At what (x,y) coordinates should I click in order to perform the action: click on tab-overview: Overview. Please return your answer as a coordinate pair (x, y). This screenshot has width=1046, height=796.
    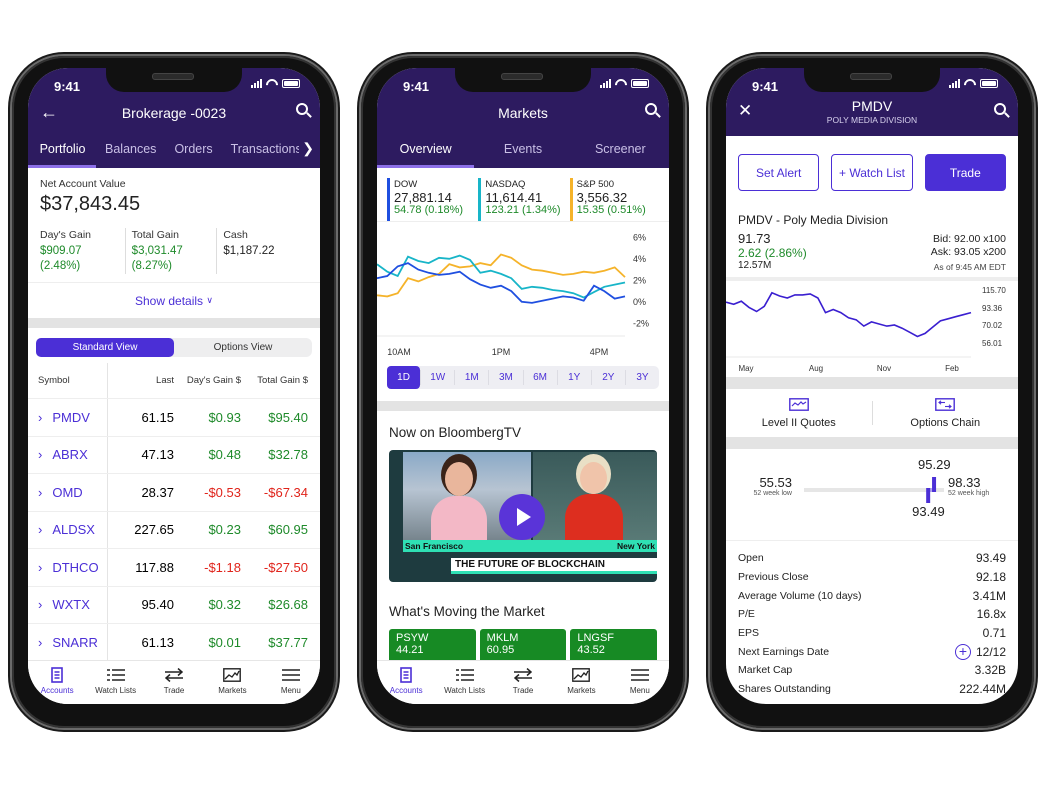
    Looking at the image, I should click on (426, 149).